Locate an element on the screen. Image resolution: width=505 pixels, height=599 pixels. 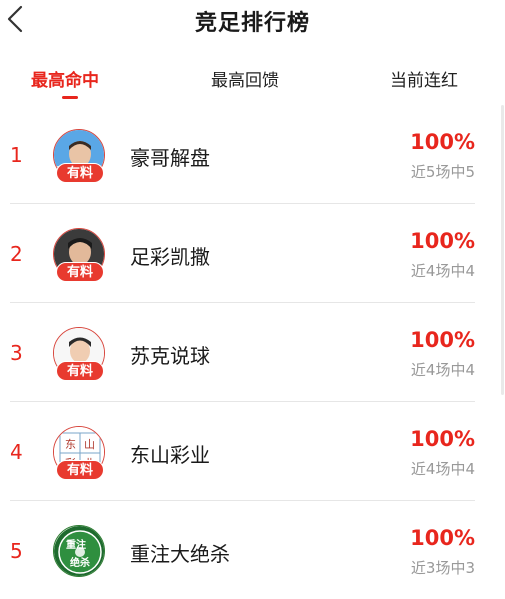
expert-name: 重注大绝杀 is located at coordinates (180, 554).